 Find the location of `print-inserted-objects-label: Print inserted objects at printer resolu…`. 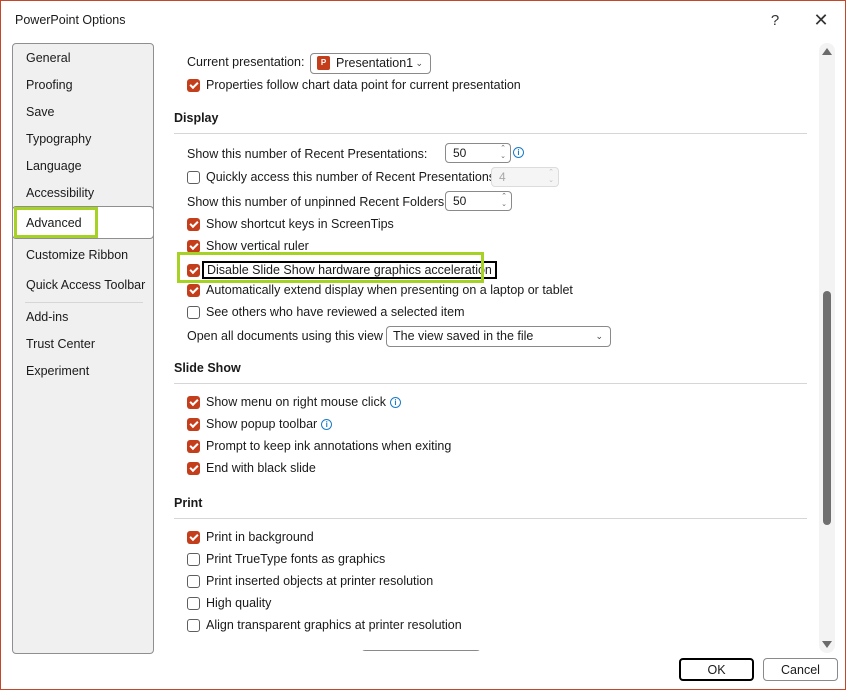

print-inserted-objects-label: Print inserted objects at printer resolu… is located at coordinates (320, 581).